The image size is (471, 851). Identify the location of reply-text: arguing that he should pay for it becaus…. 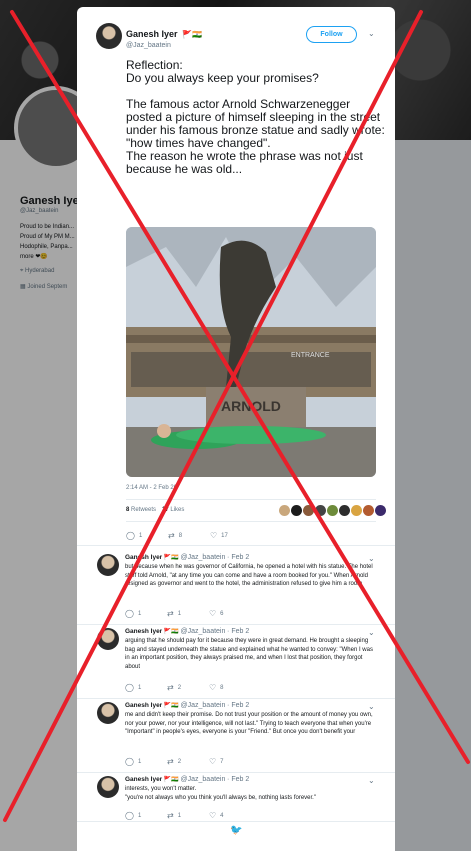
(249, 654).